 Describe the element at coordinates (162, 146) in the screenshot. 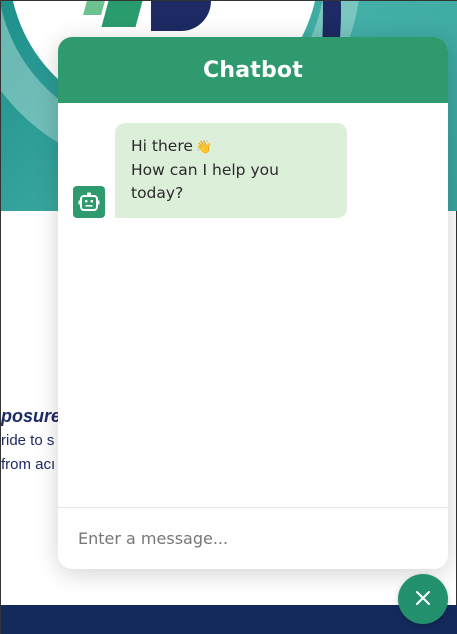

I see `message-text: Hi there` at that location.